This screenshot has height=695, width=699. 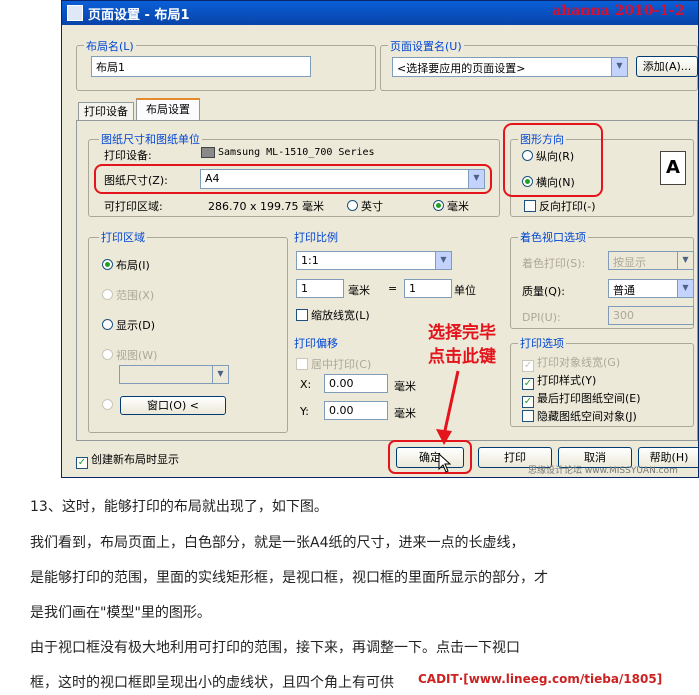 What do you see at coordinates (150, 139) in the screenshot?
I see `paper-group-title: 图纸尺寸和图纸单位` at bounding box center [150, 139].